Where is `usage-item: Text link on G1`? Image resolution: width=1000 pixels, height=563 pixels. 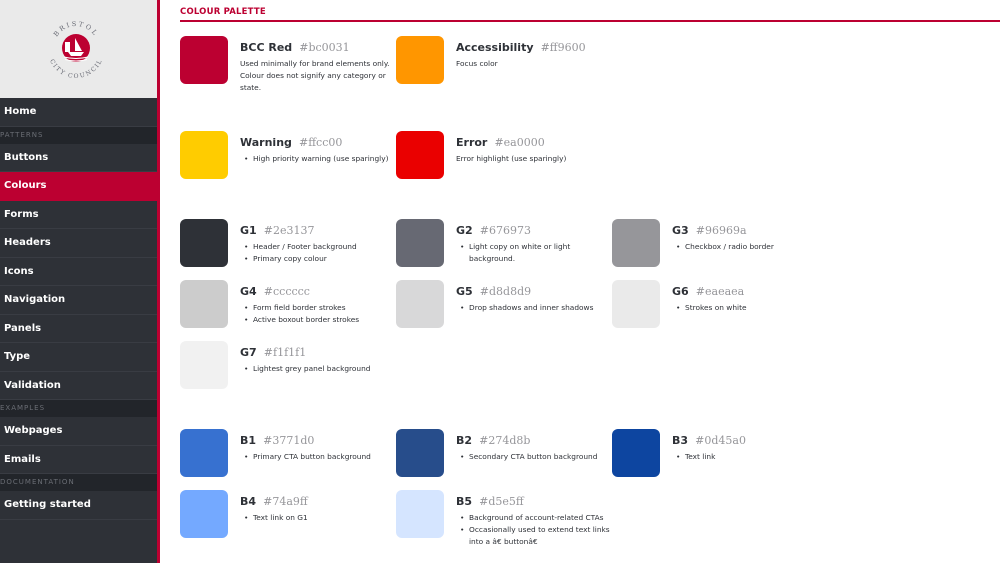
usage-item: Text link on G1 is located at coordinates (320, 518).